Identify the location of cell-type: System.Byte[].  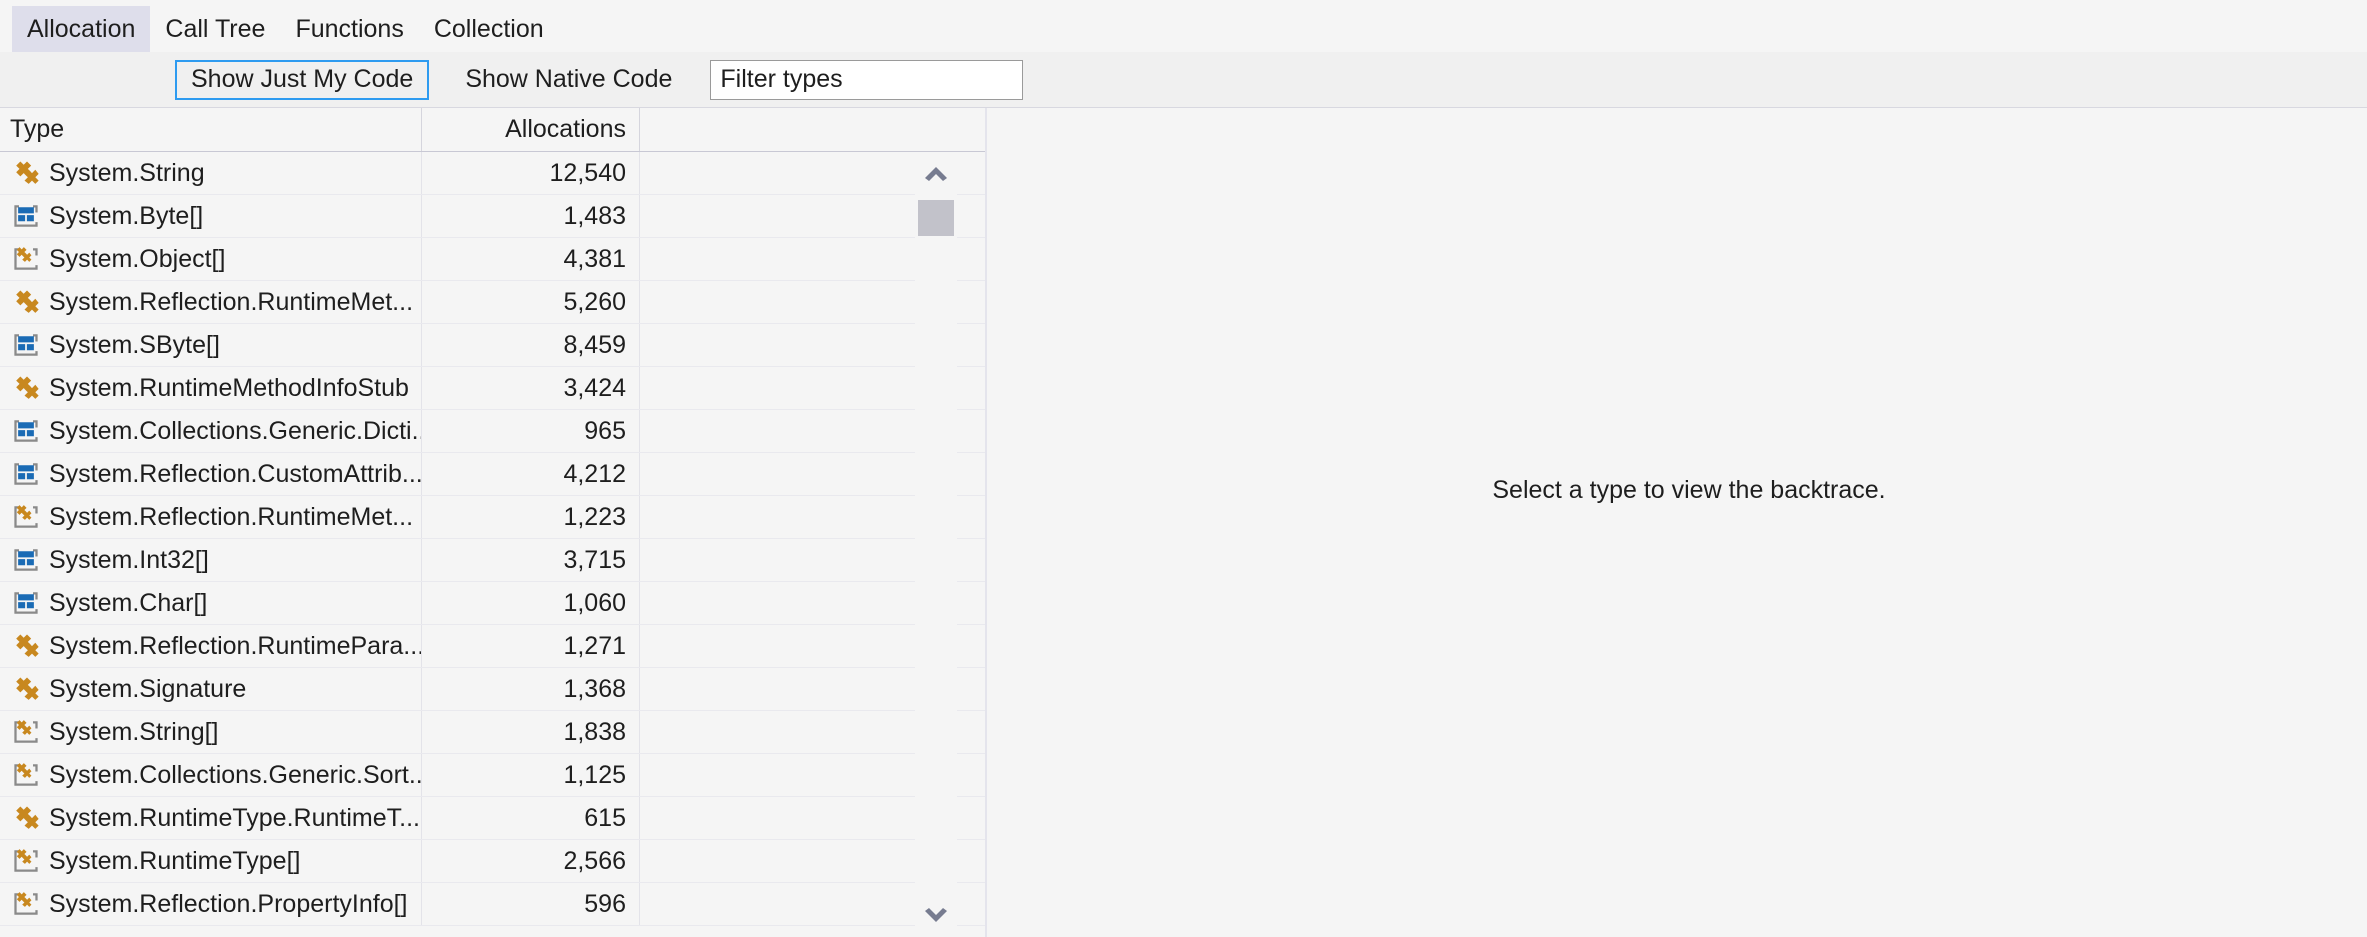
(211, 216).